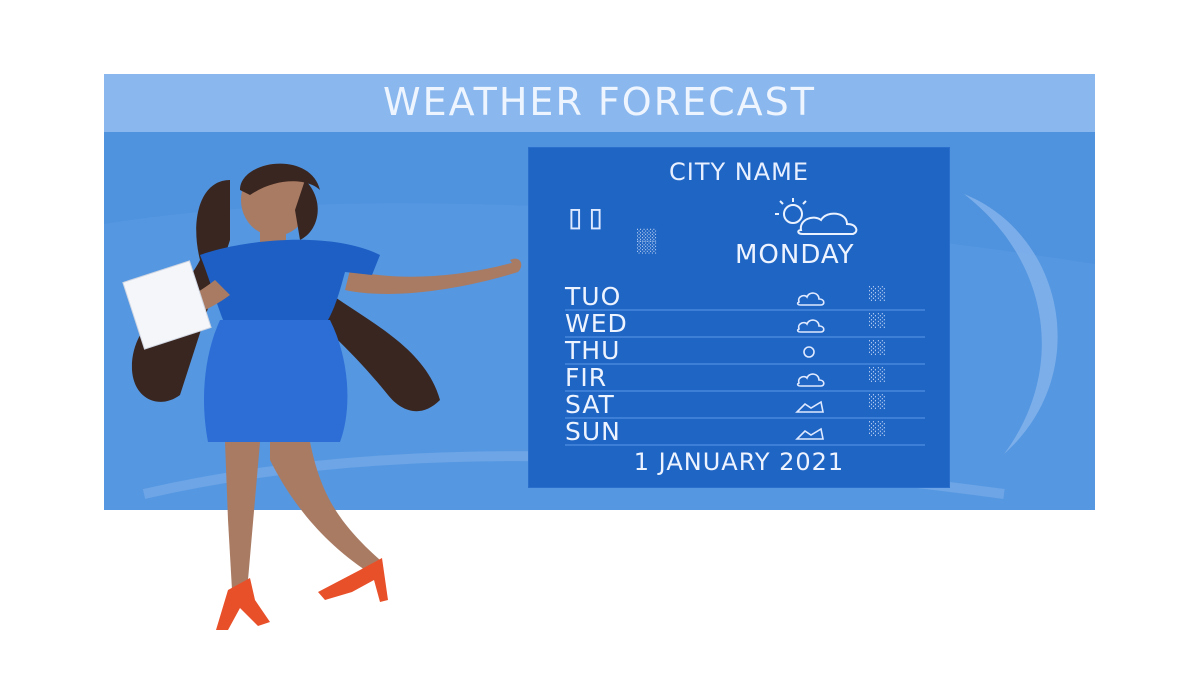  Describe the element at coordinates (590, 404) in the screenshot. I see `forecast-day-label: SAT` at that location.